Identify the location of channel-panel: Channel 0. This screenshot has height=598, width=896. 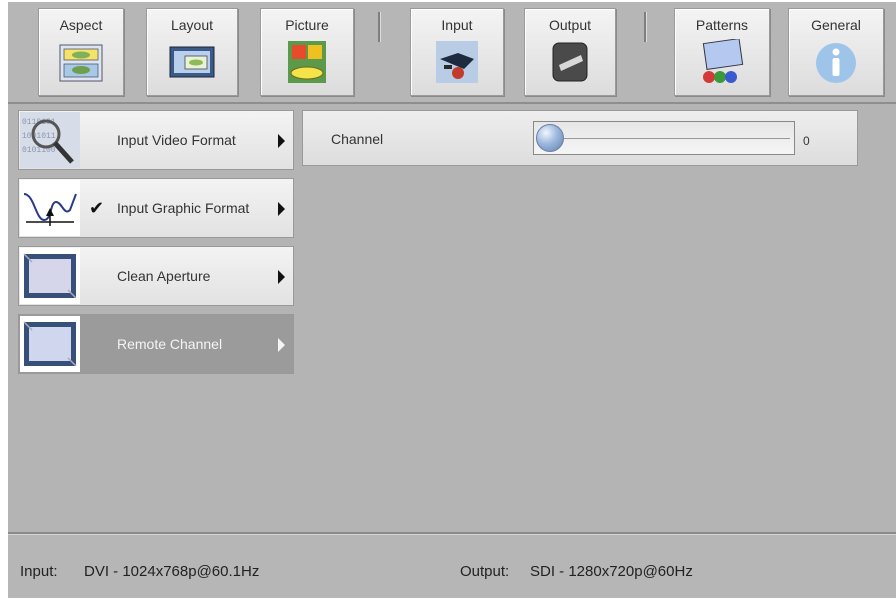
(580, 138).